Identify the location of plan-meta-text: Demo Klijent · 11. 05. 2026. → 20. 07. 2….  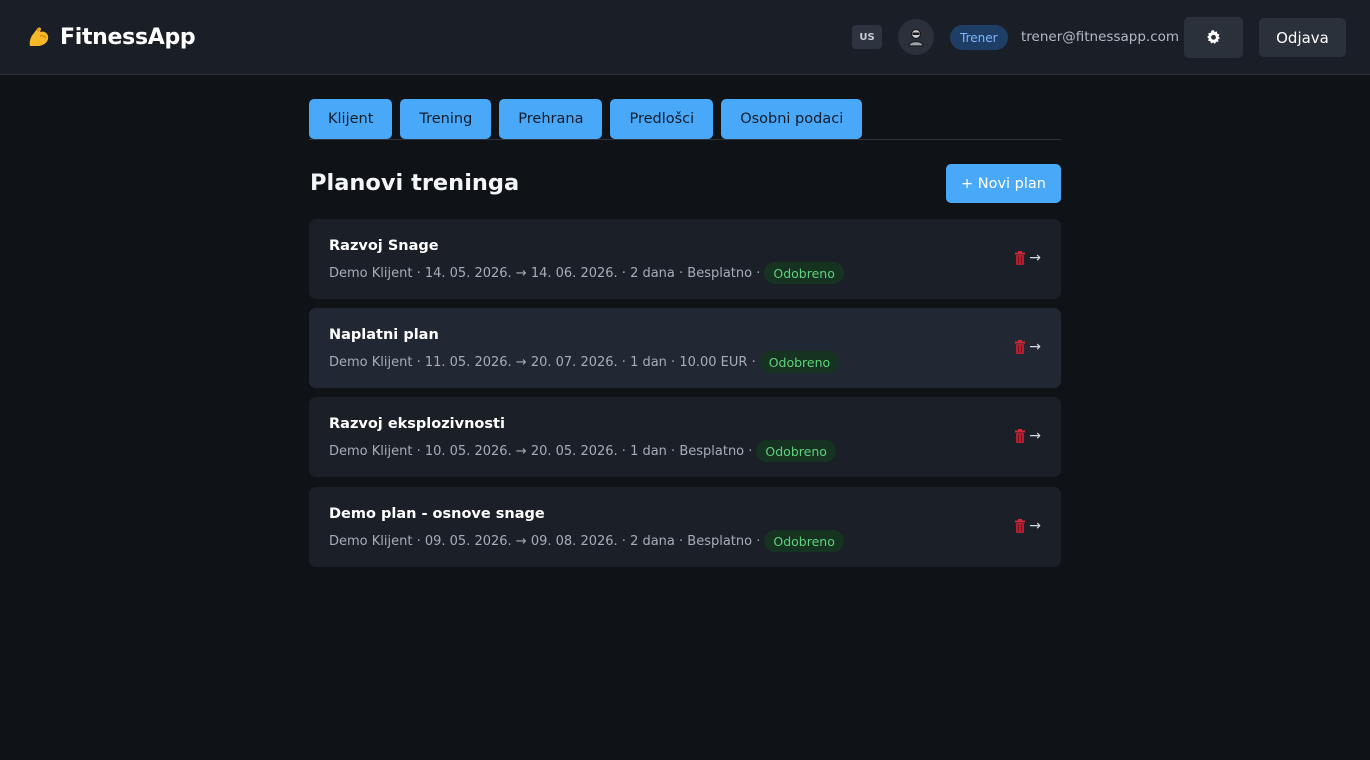
(542, 362).